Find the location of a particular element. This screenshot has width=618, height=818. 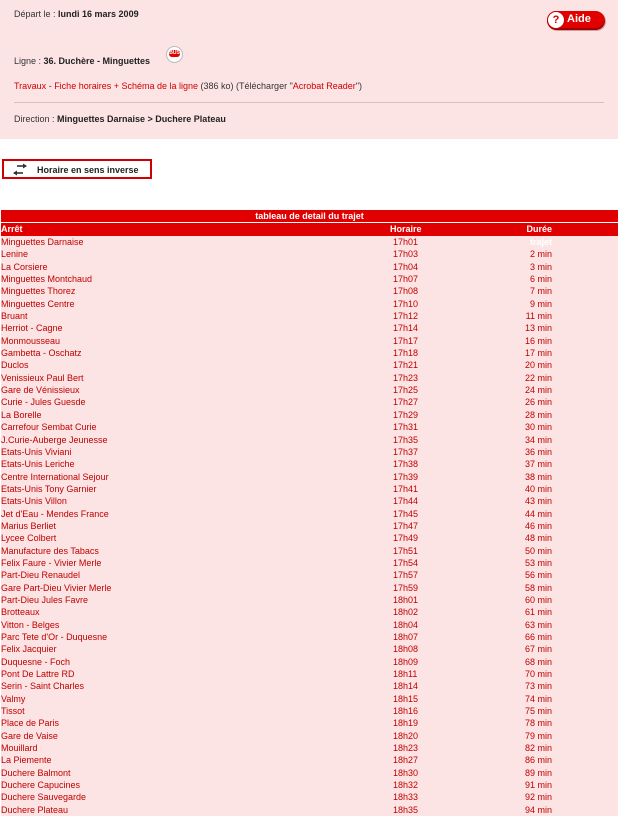

table-row: Serin - Saint Charles 18h14 73 min is located at coordinates (309, 686).